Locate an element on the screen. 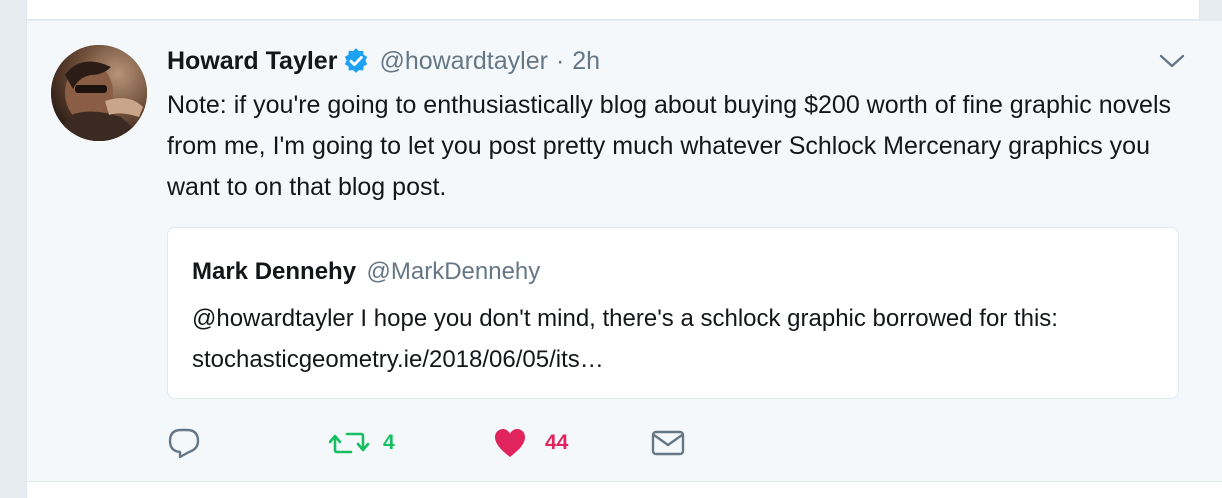 The width and height of the screenshot is (1222, 498). quoted-tweet-header: Mark Dennehy @MarkDennehy is located at coordinates (366, 272).